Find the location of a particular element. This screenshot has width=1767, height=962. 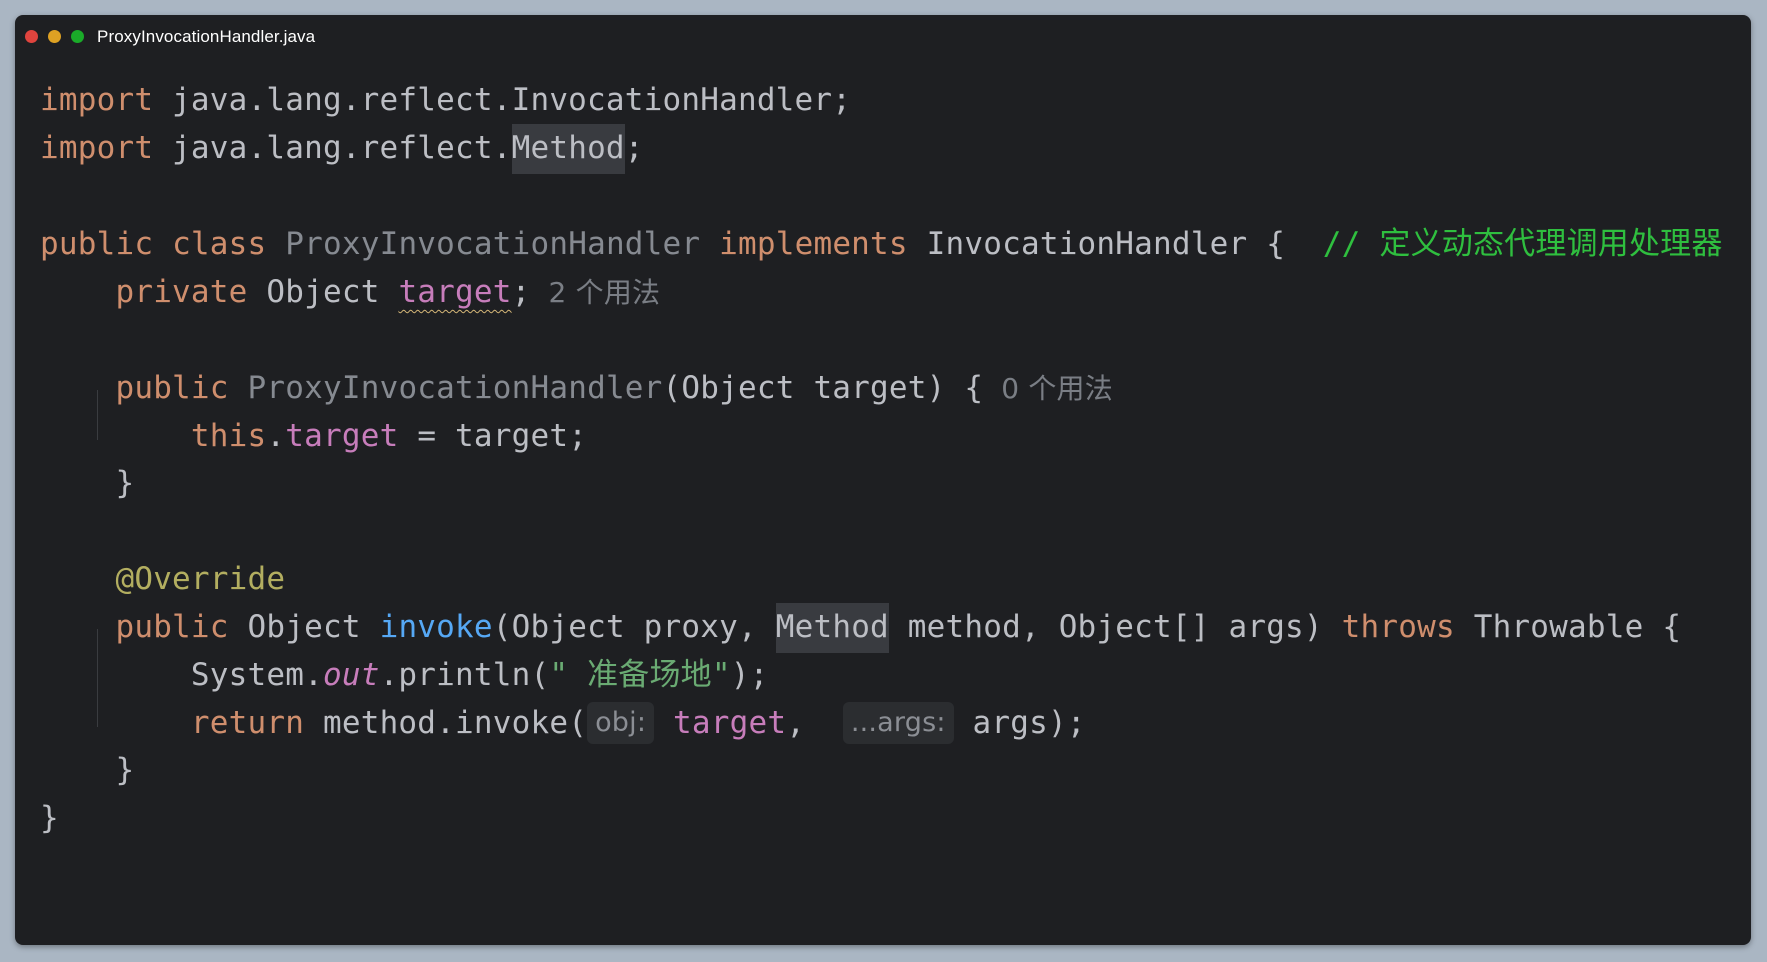

highlighted-method-class: Method is located at coordinates (568, 149).